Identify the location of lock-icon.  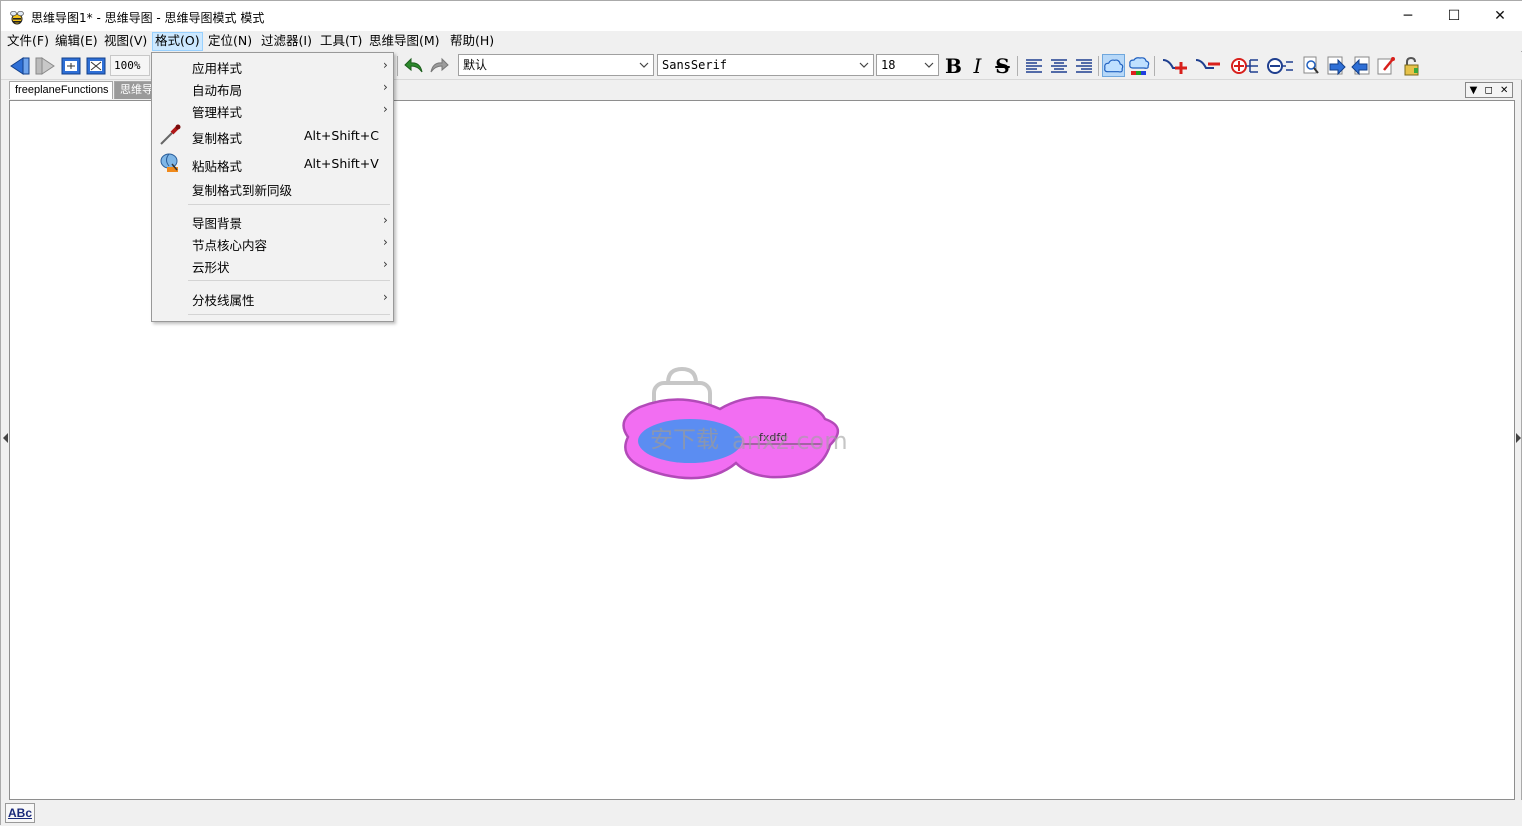
(1411, 65).